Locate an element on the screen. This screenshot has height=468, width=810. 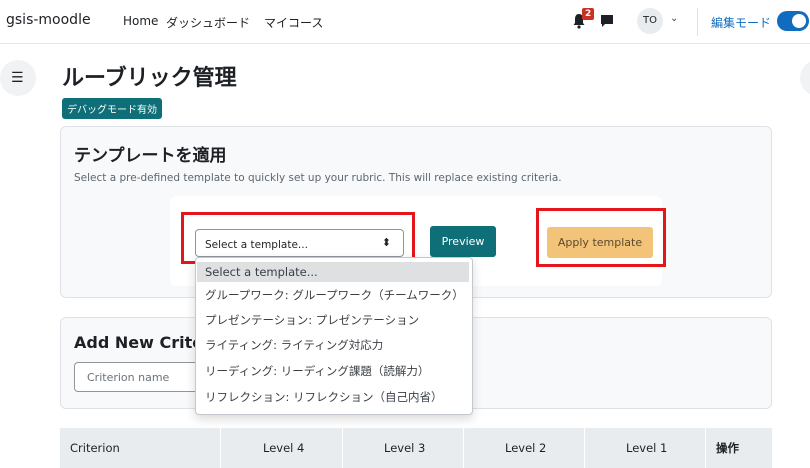
page-title: ルーブリック管理 is located at coordinates (149, 78).